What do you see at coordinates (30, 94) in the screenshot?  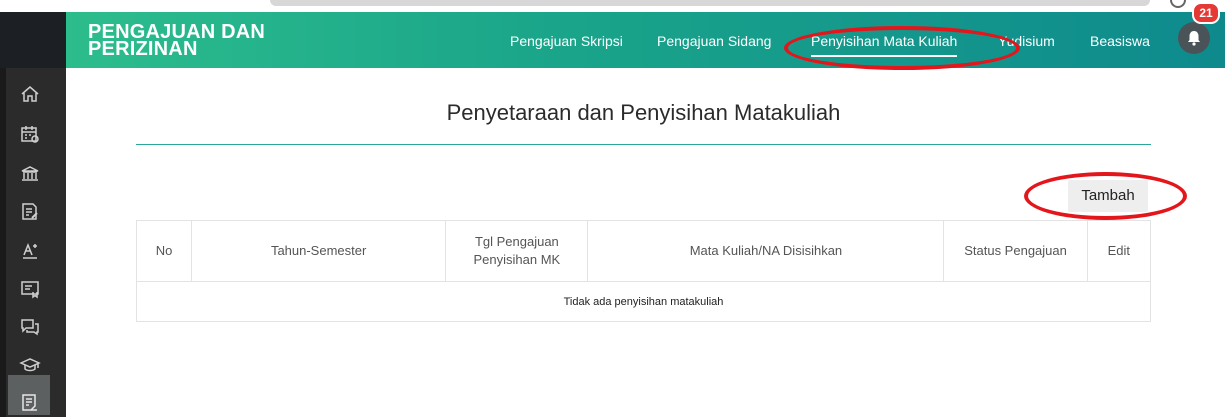 I see `home-icon` at bounding box center [30, 94].